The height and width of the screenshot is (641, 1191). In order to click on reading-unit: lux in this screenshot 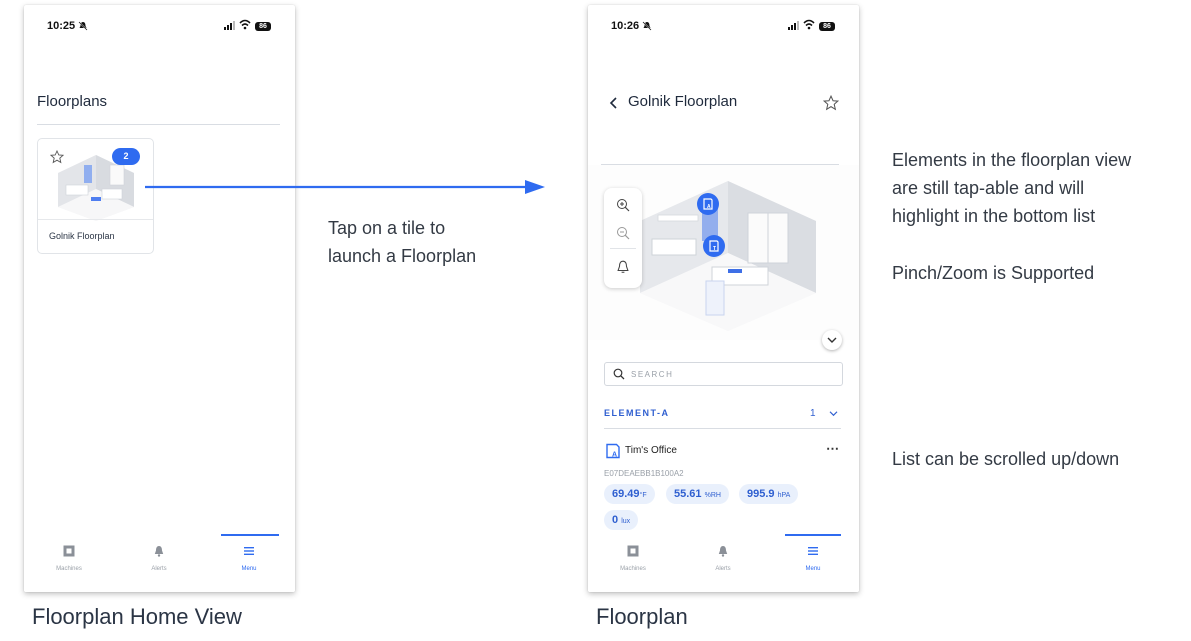, I will do `click(626, 521)`.